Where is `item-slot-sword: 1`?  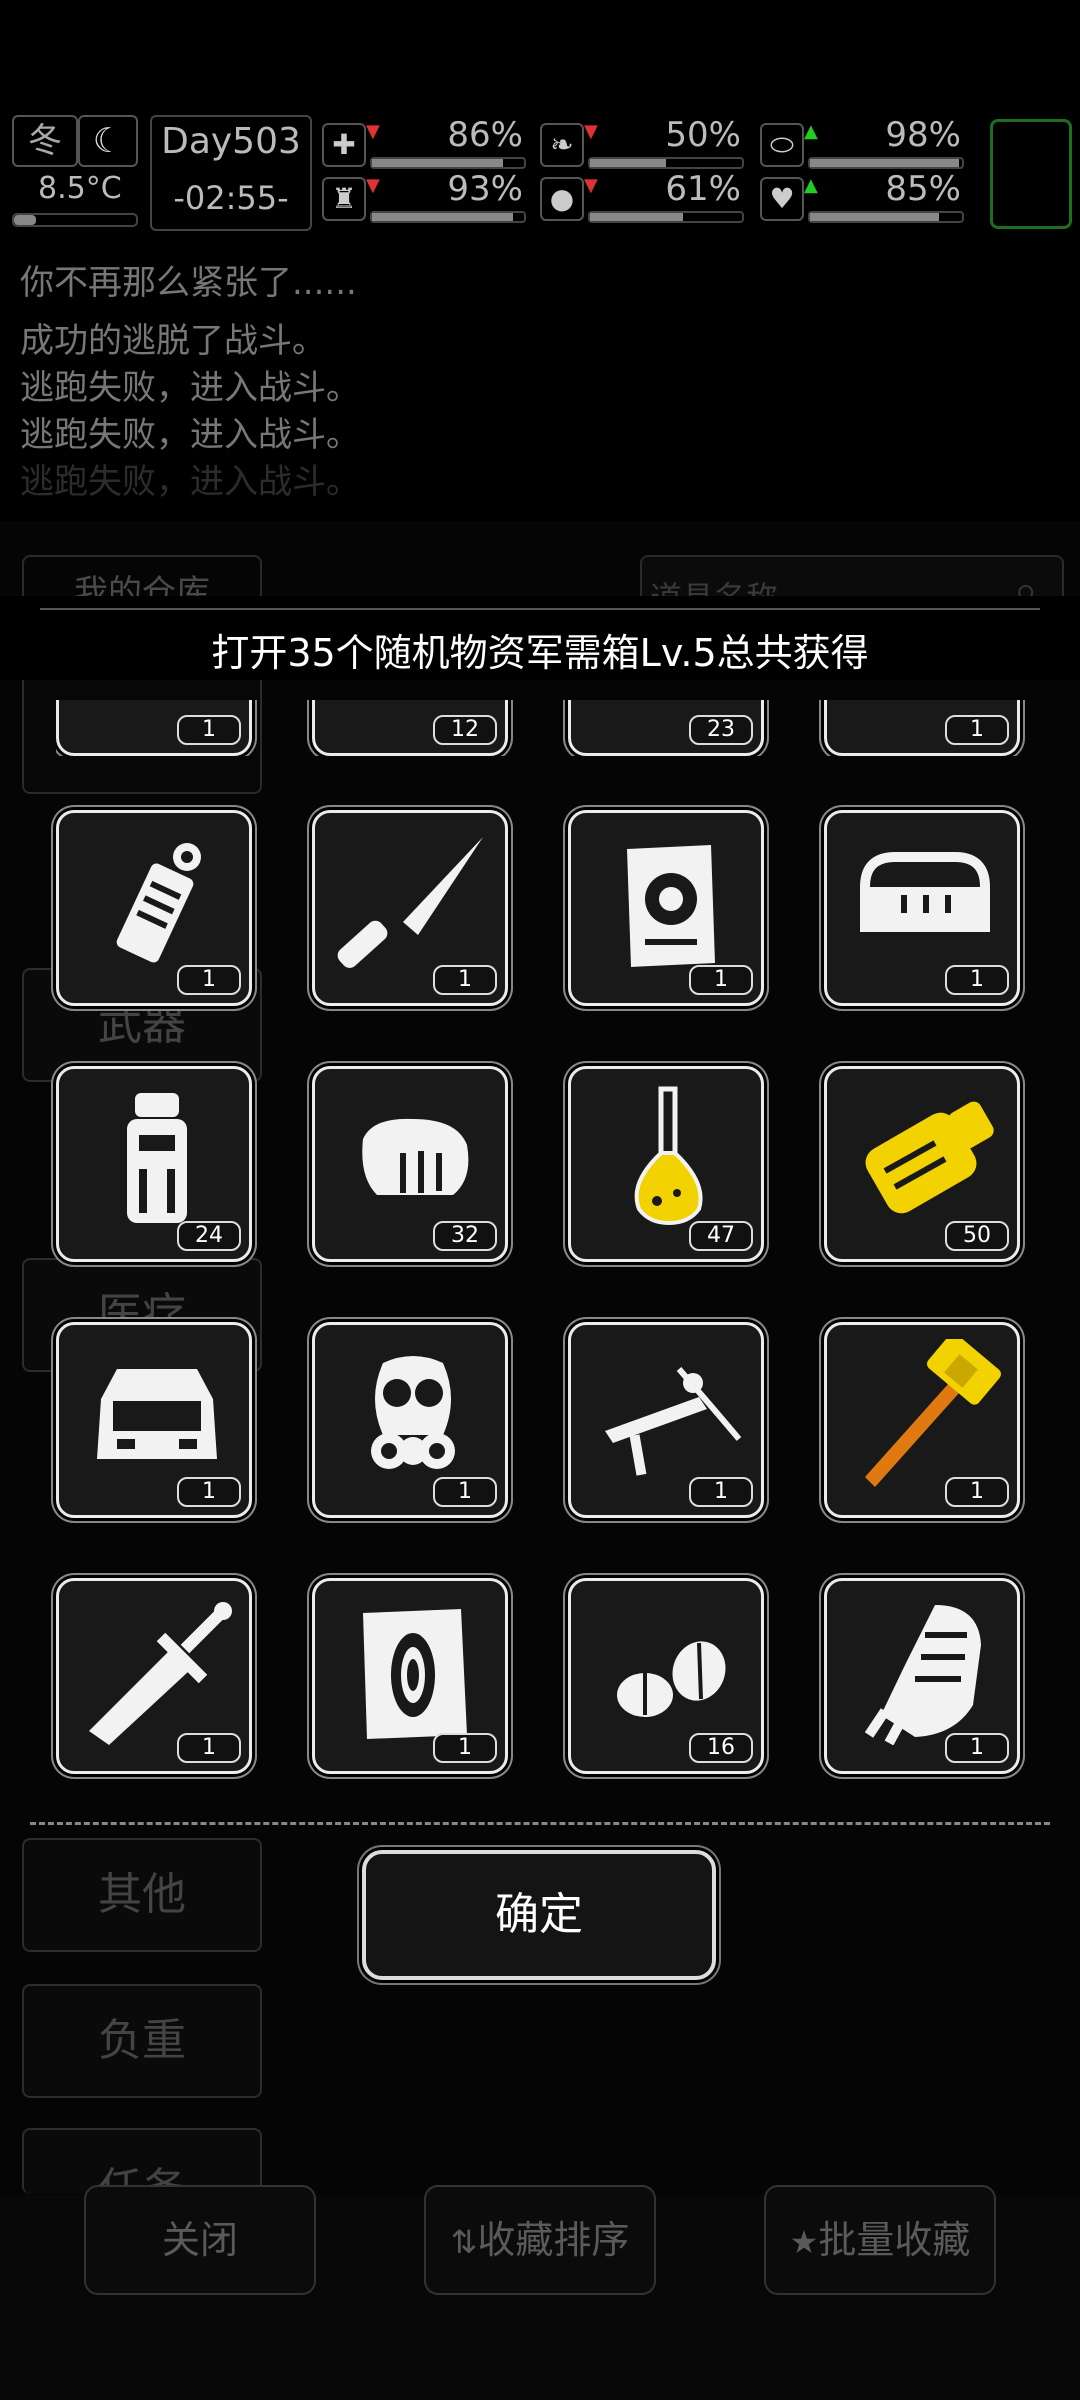 item-slot-sword: 1 is located at coordinates (154, 1676).